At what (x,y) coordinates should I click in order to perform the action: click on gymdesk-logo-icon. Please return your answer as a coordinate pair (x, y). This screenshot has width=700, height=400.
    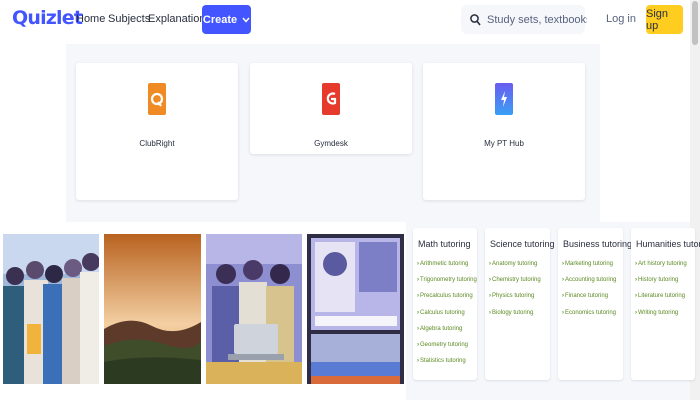
    Looking at the image, I should click on (331, 99).